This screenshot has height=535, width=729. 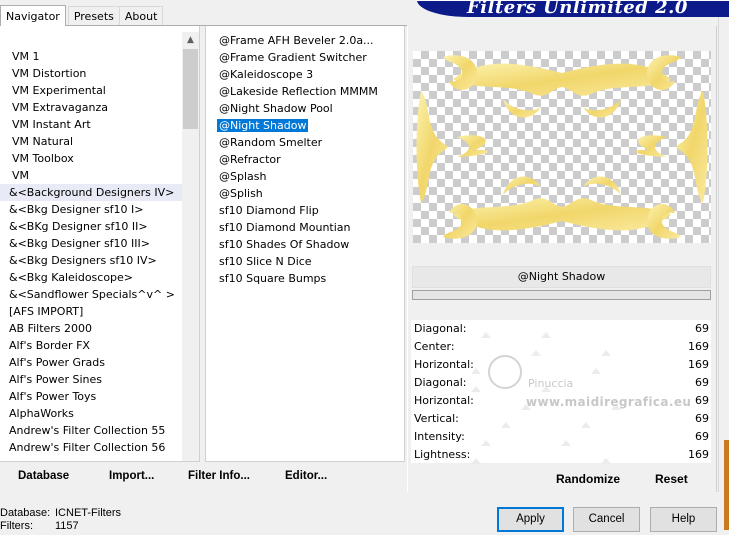 I want to click on status-filters-value: 1157, so click(x=67, y=526).